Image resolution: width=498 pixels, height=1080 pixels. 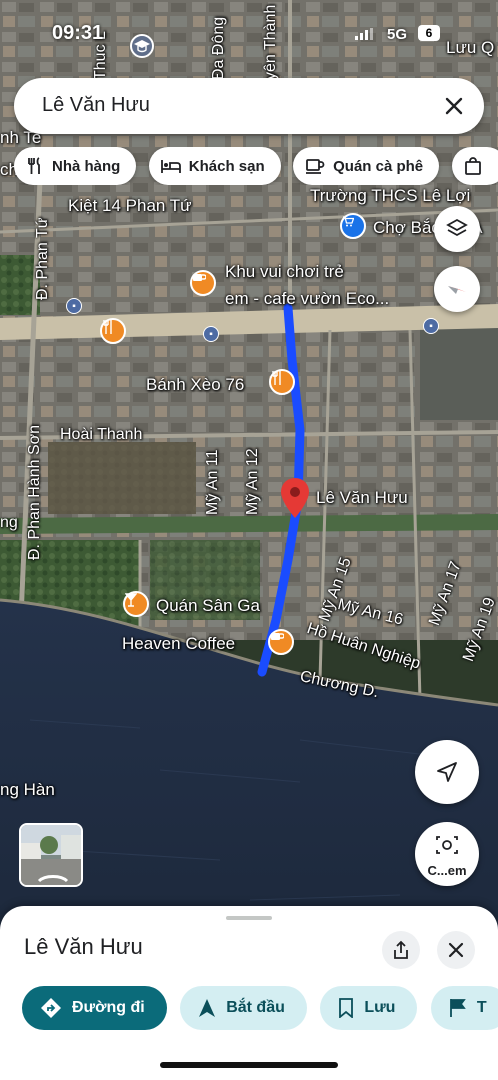 What do you see at coordinates (364, 34) in the screenshot?
I see `cellular-signal-icon` at bounding box center [364, 34].